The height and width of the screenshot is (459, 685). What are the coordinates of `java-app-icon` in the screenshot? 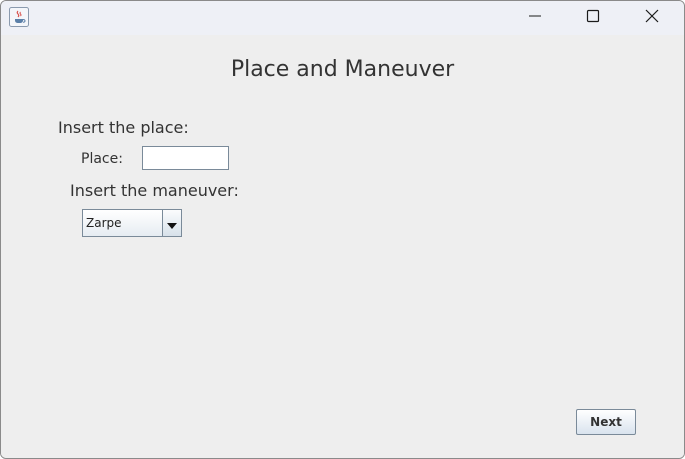 It's located at (19, 17).